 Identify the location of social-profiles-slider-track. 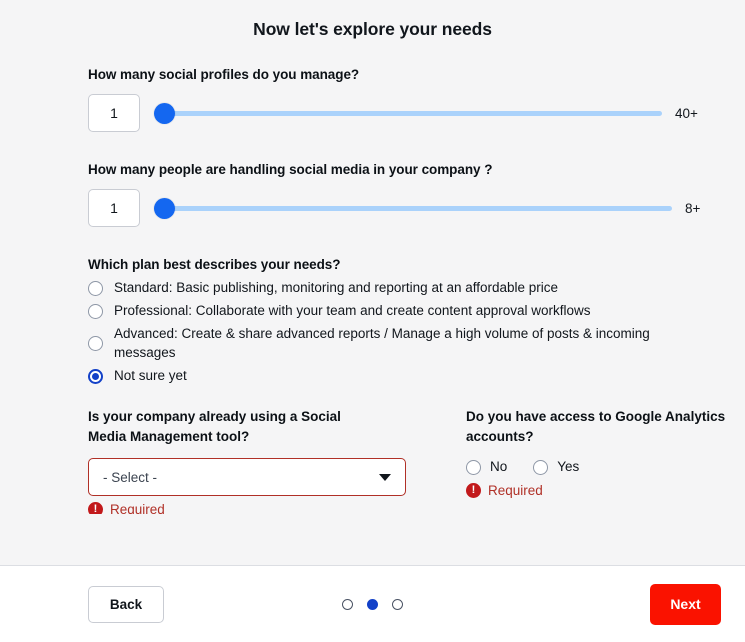
(408, 113).